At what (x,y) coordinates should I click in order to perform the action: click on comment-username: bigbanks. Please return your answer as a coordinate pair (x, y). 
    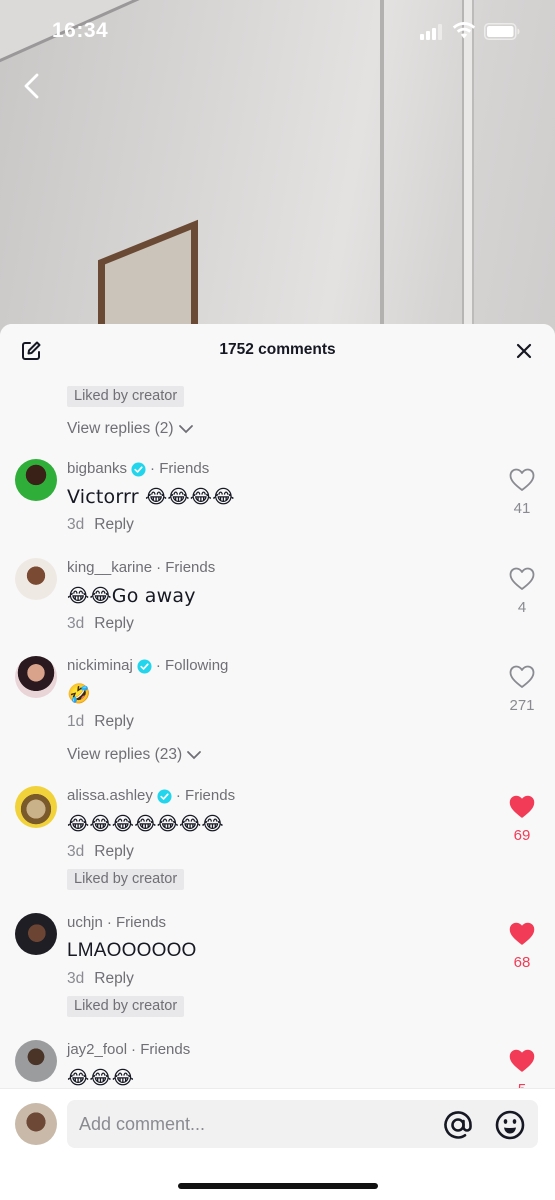
    Looking at the image, I should click on (97, 469).